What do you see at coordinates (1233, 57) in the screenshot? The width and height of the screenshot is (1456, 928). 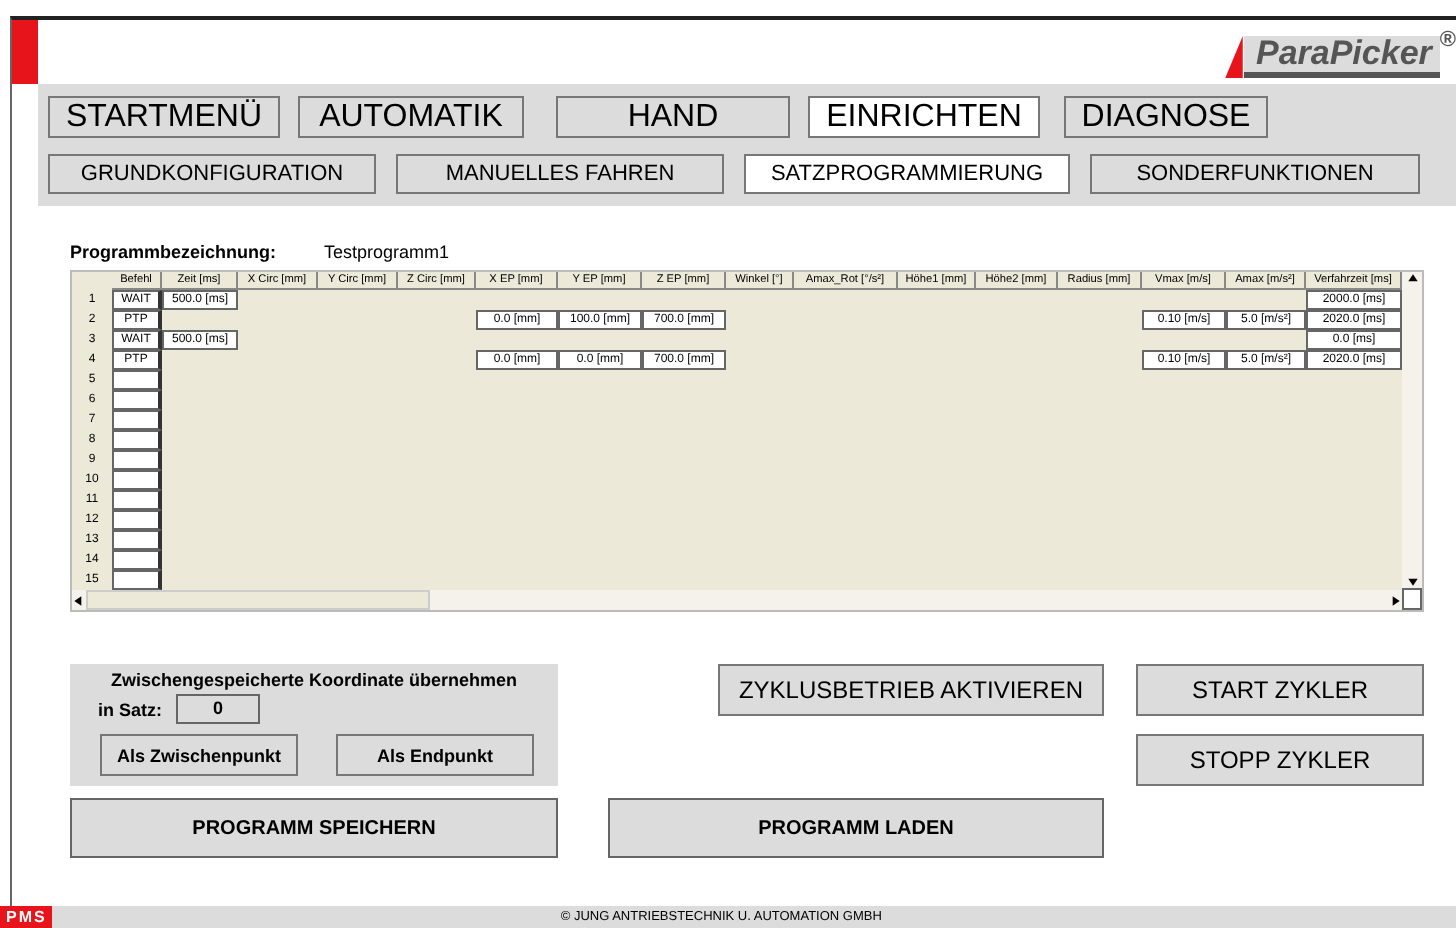 I see `triangle-icon` at bounding box center [1233, 57].